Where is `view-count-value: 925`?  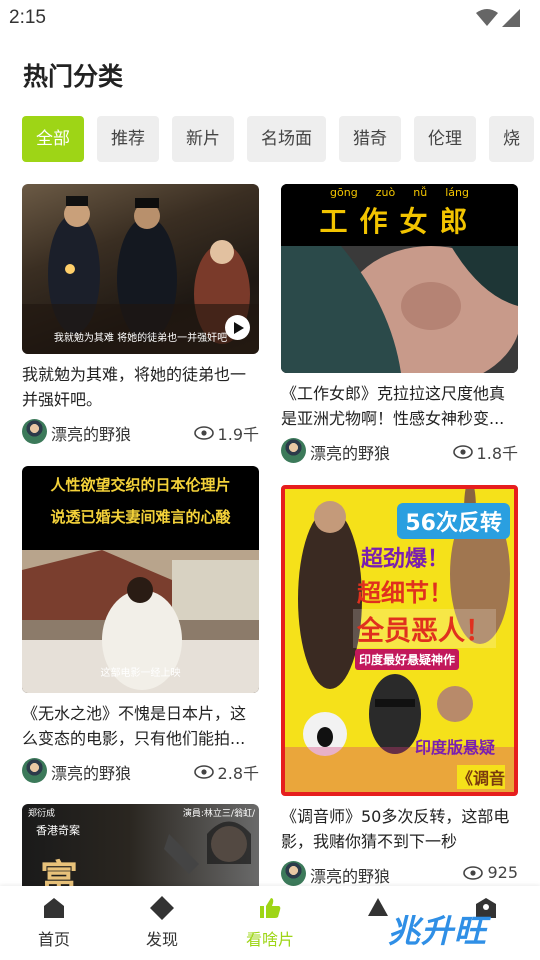 view-count-value: 925 is located at coordinates (502, 872).